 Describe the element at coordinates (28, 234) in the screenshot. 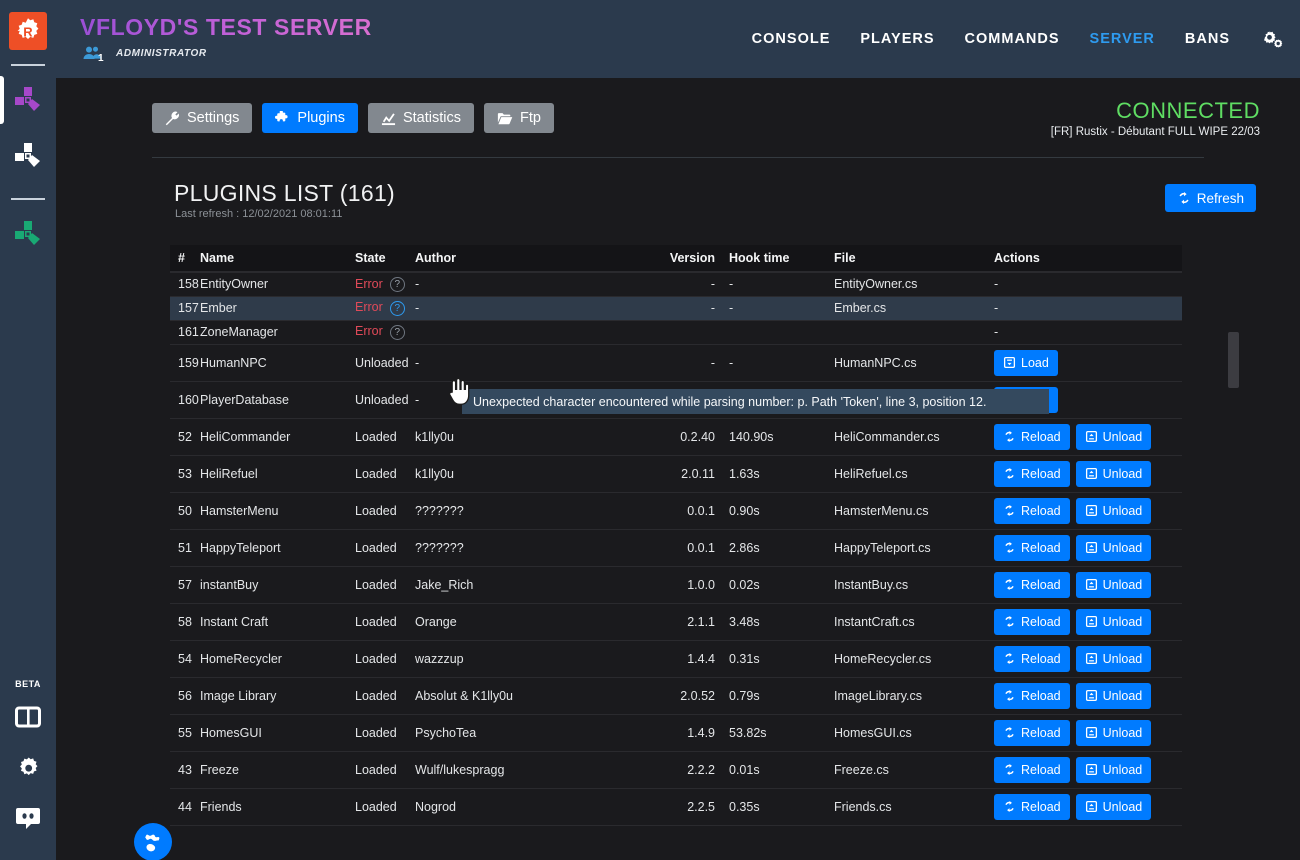

I see `sidebar-item-server-green` at that location.